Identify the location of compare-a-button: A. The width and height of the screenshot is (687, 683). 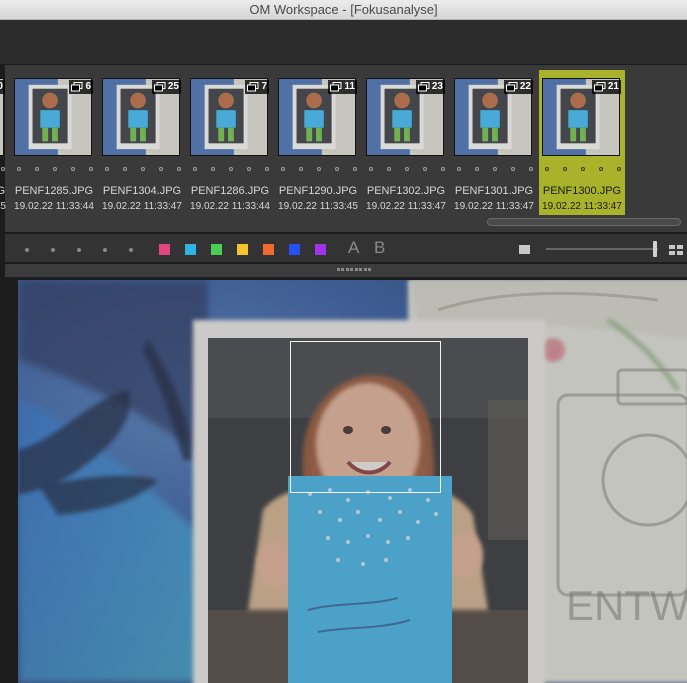
(353, 248).